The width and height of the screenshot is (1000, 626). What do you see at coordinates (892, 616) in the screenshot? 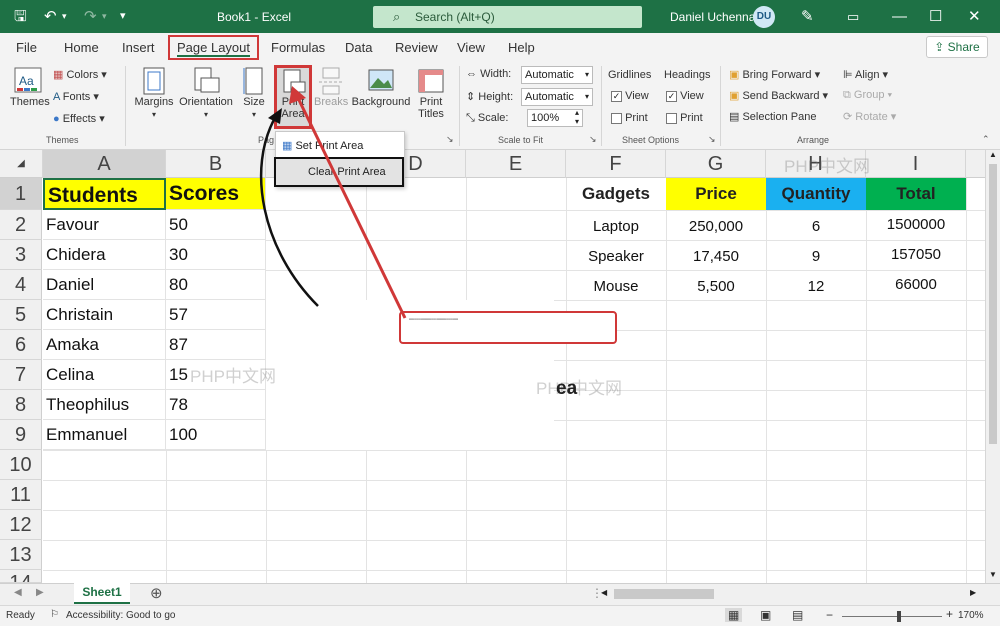
I see `zoom-slider` at bounding box center [892, 616].